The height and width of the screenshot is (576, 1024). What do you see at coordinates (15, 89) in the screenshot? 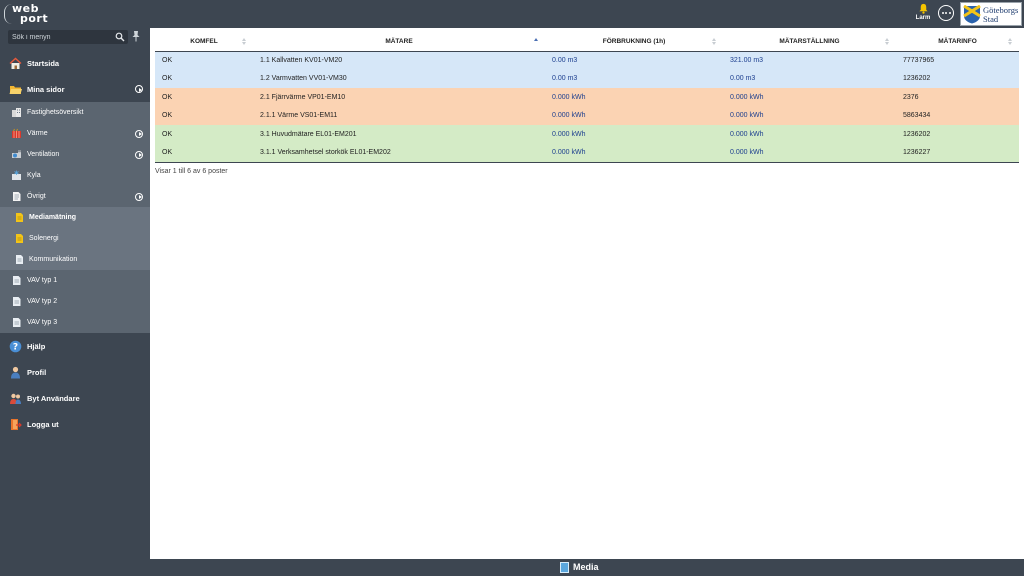
I see `folder-icon` at bounding box center [15, 89].